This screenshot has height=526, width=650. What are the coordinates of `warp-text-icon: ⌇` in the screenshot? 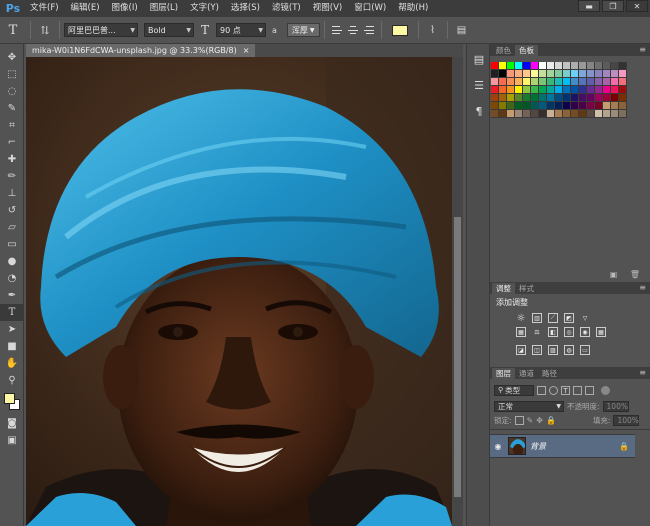 It's located at (433, 30).